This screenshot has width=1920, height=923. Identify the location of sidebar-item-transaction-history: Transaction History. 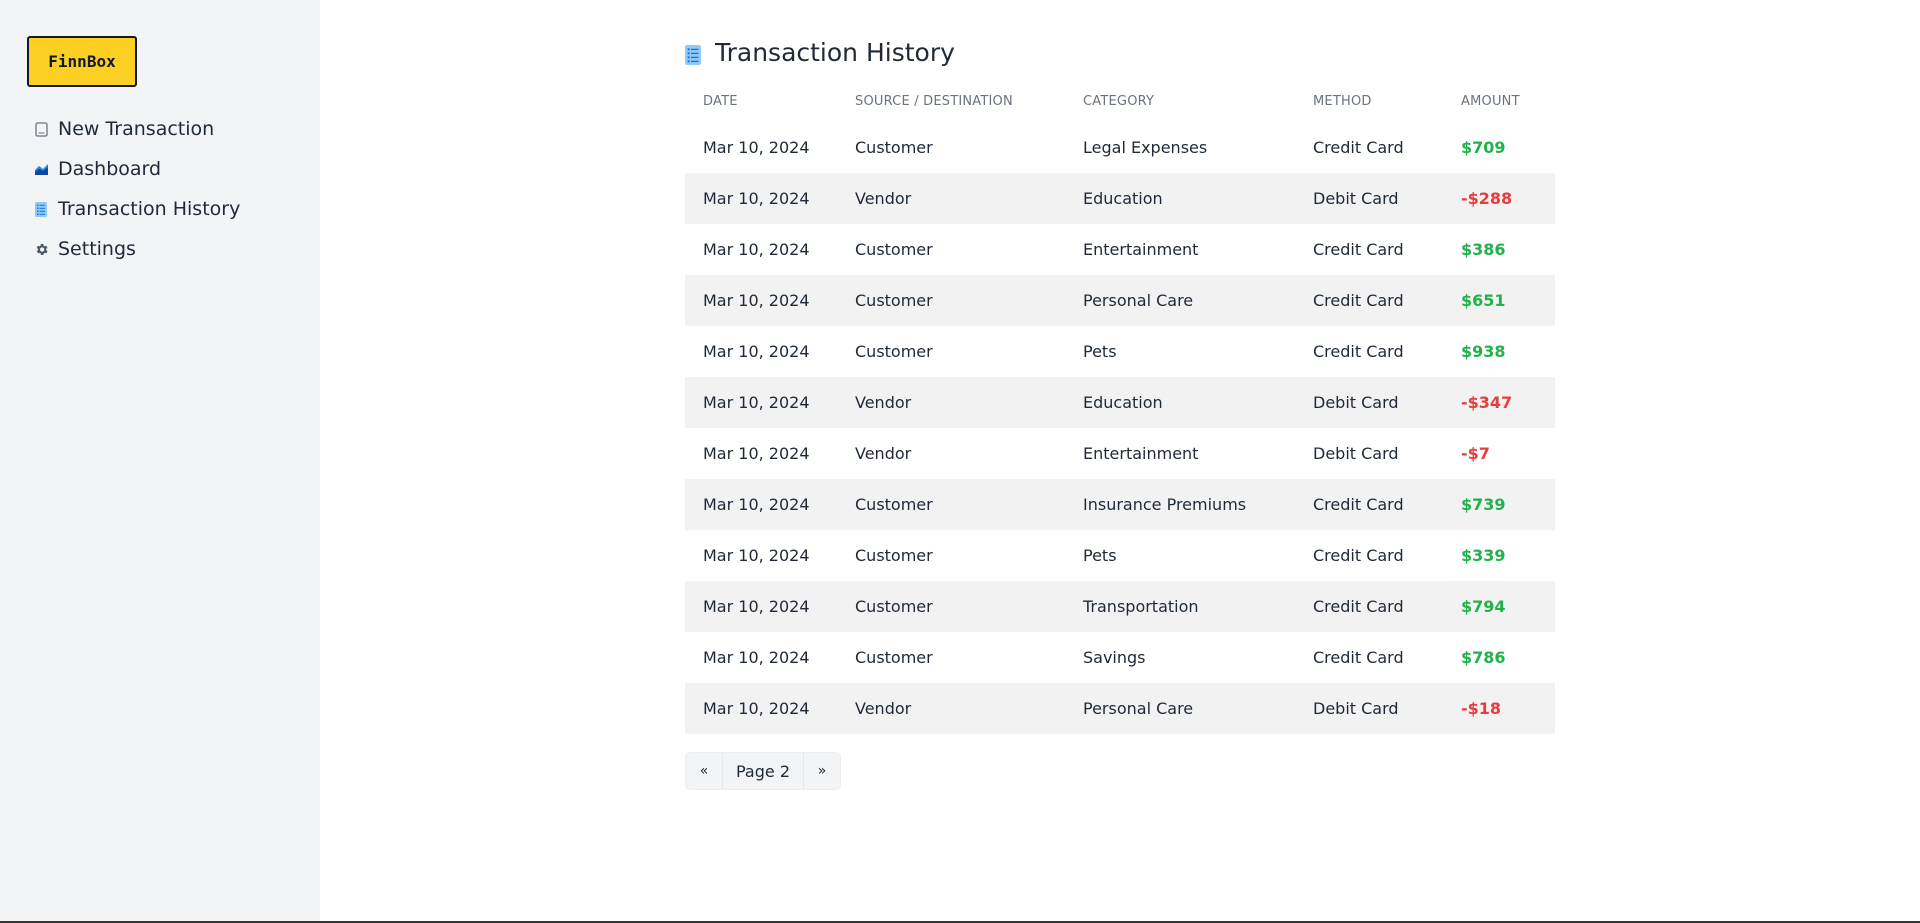
(173, 209).